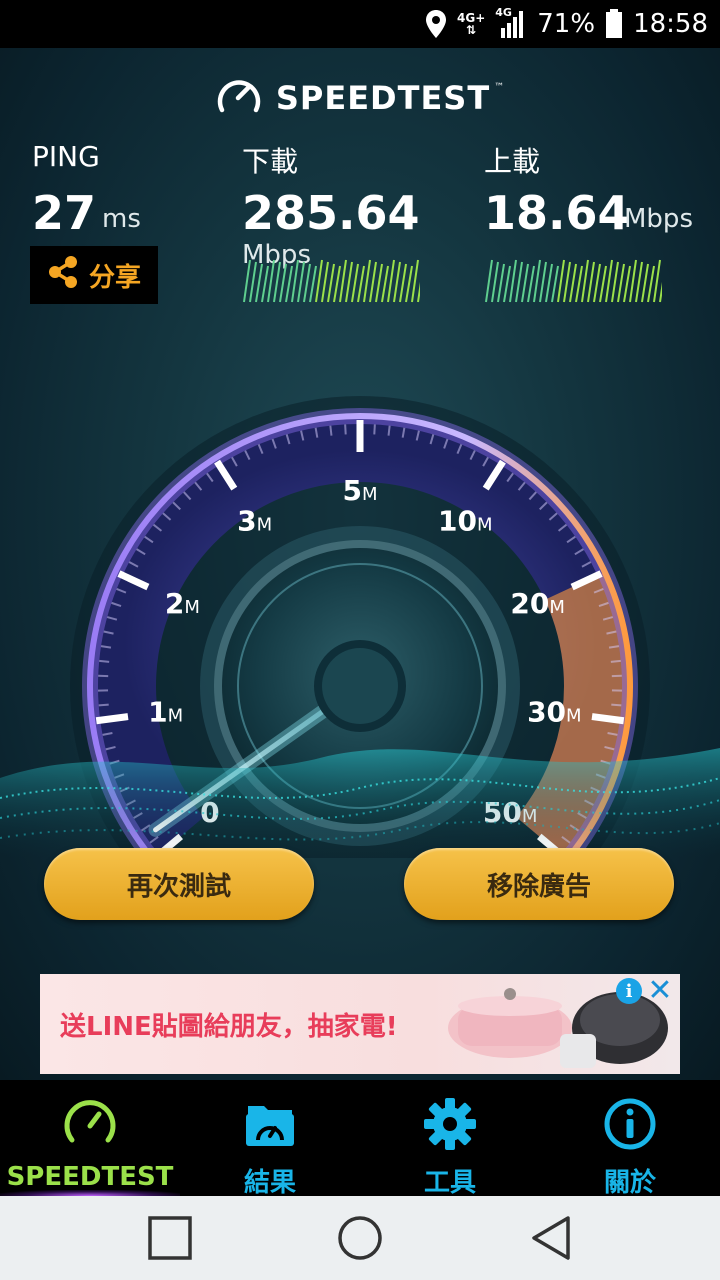 This screenshot has width=720, height=1280. What do you see at coordinates (179, 884) in the screenshot?
I see `retest-button: 再次測試` at bounding box center [179, 884].